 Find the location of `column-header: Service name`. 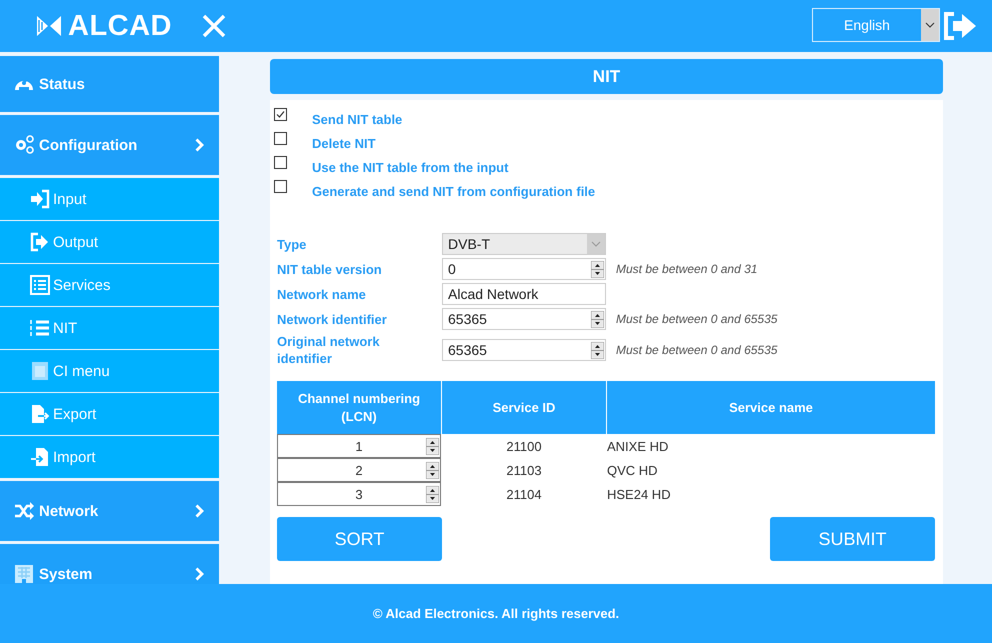

column-header: Service name is located at coordinates (770, 407).